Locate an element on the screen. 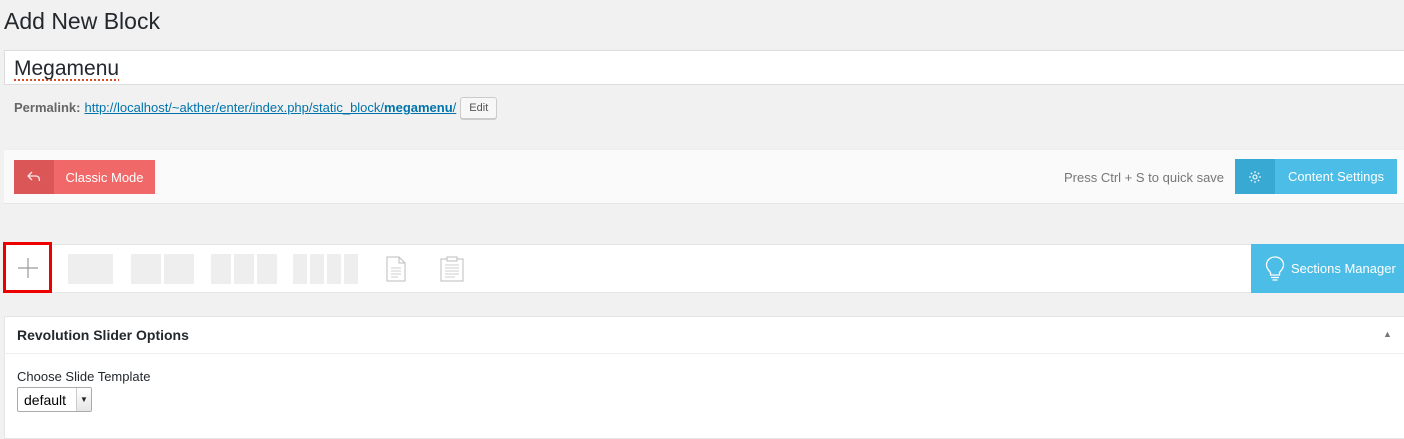  classic-mode-label: Classic Mode is located at coordinates (104, 177).